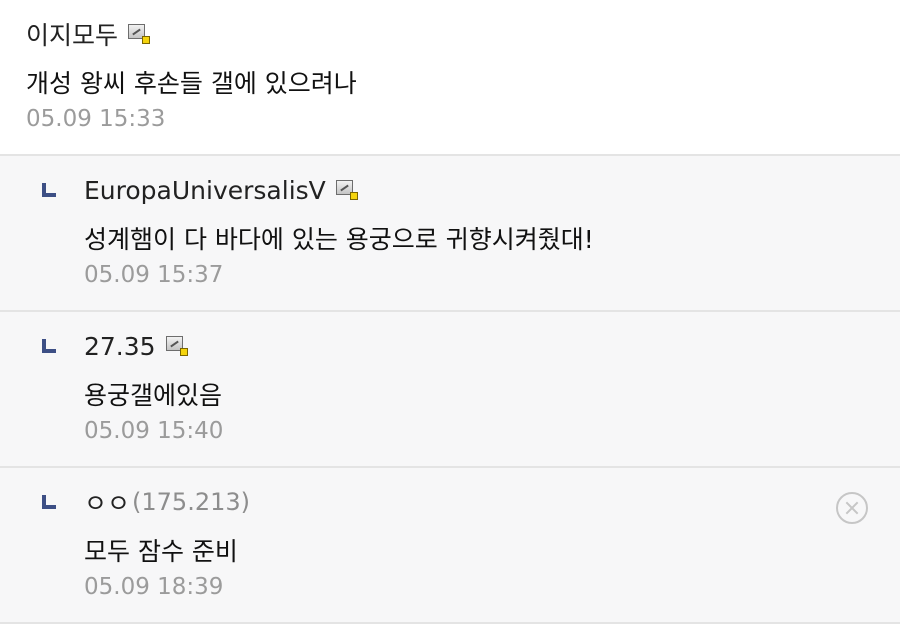 The width and height of the screenshot is (900, 626). Describe the element at coordinates (161, 551) in the screenshot. I see `reply-text: 모두 잠수 준비` at that location.